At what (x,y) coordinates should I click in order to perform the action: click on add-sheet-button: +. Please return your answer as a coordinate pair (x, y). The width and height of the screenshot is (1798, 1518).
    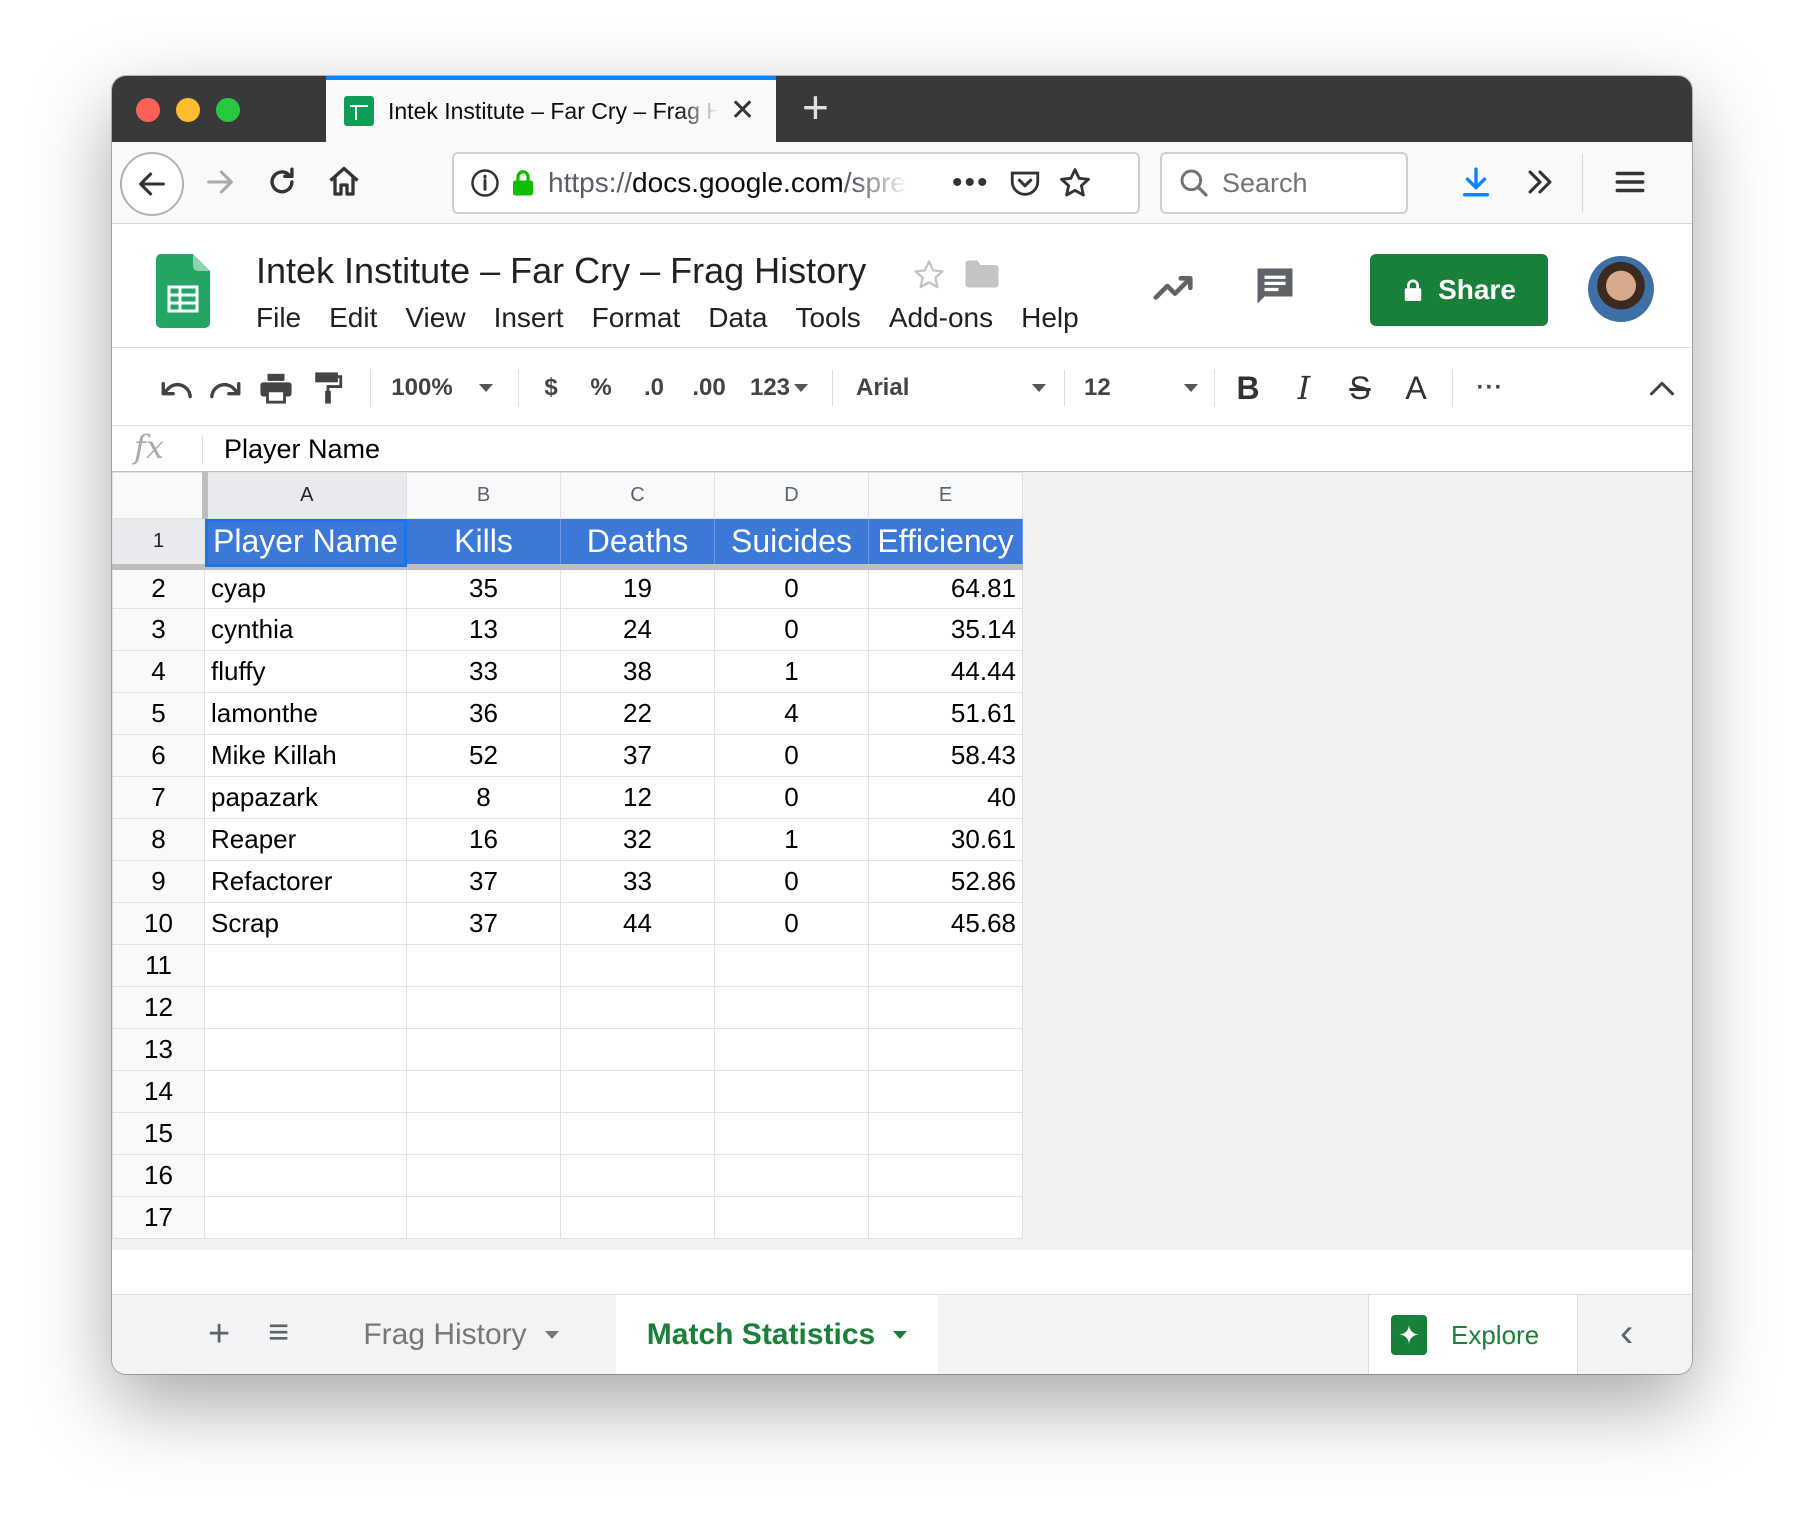
    Looking at the image, I should click on (219, 1334).